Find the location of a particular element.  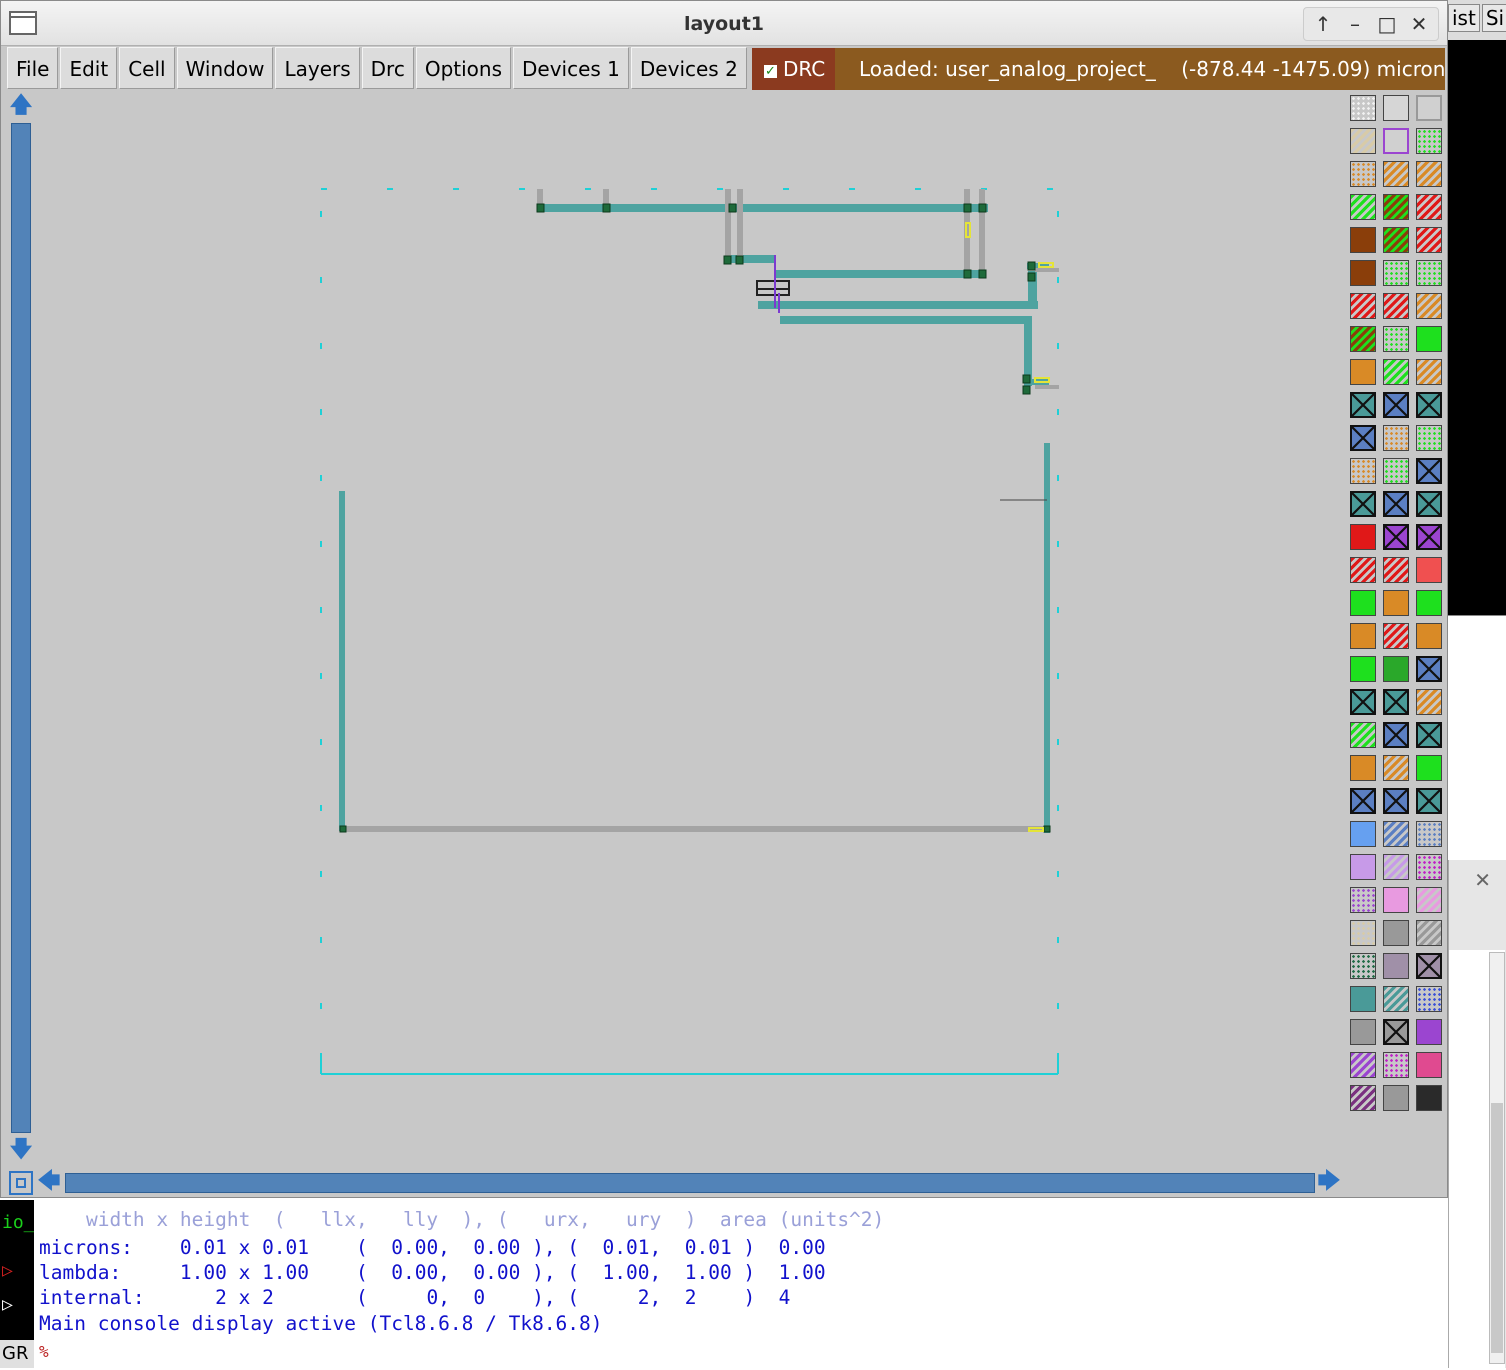

arrow-up-icon: 🡅 is located at coordinates (21, 107).